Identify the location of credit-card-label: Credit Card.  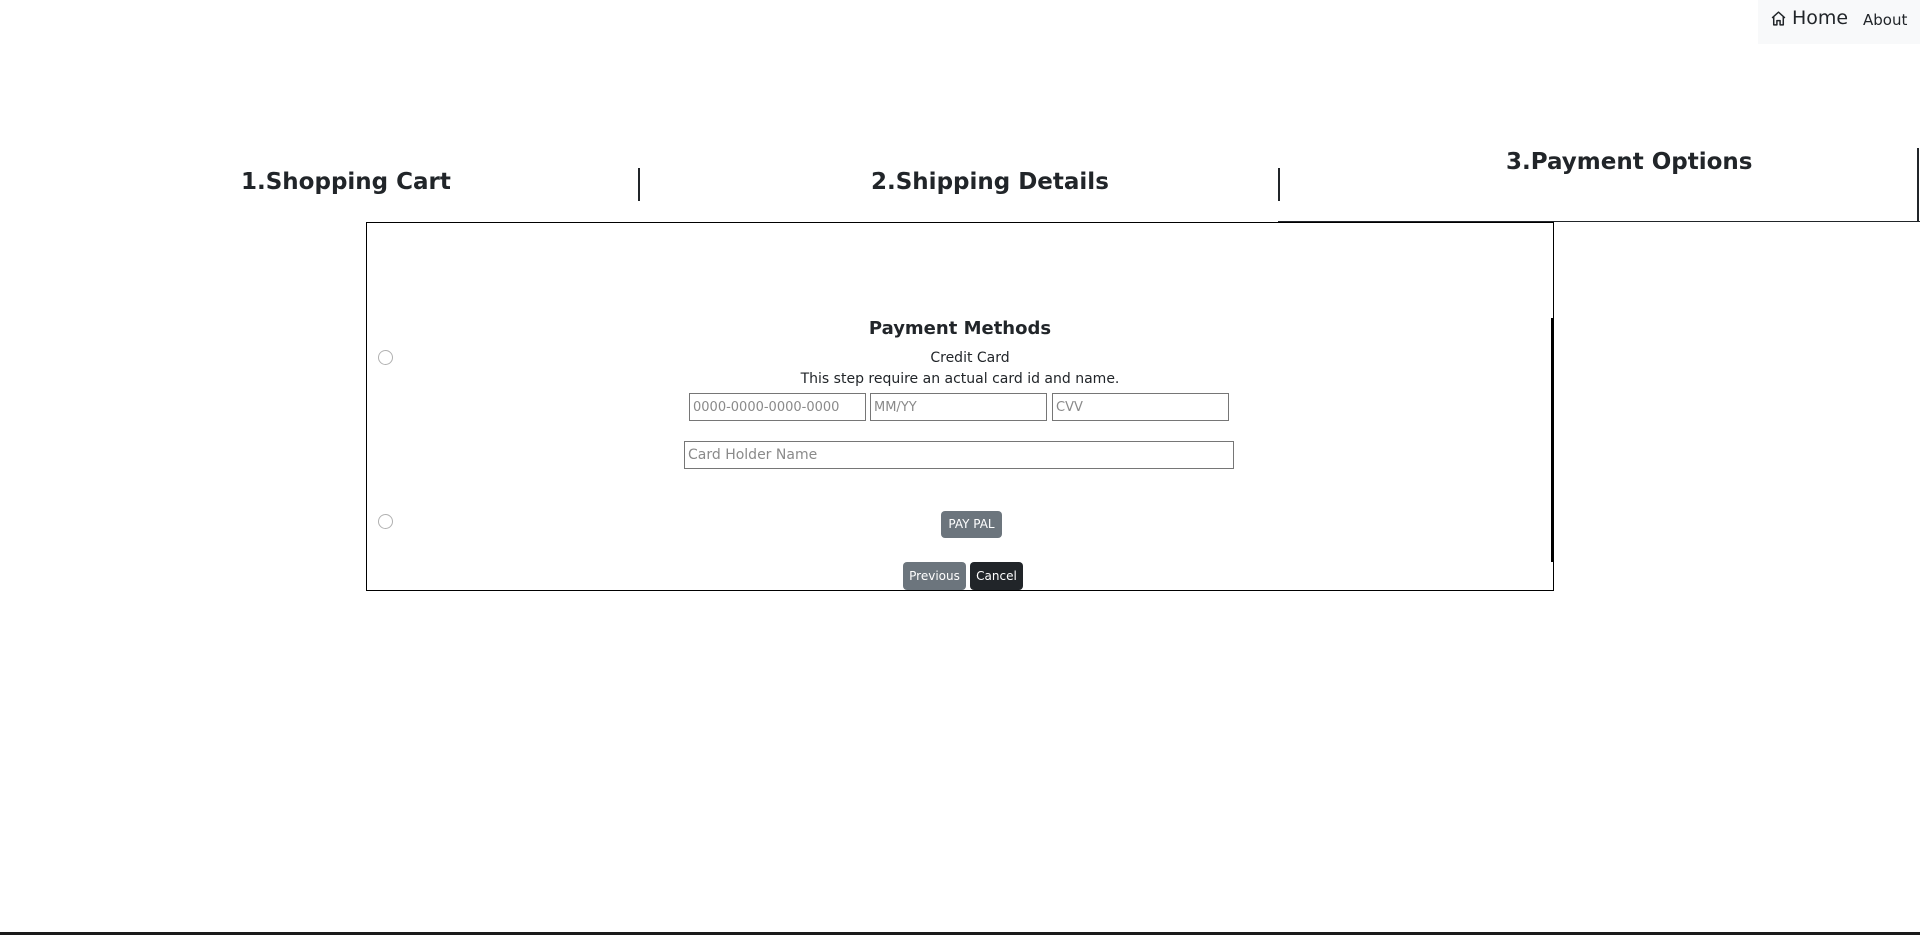
(970, 358).